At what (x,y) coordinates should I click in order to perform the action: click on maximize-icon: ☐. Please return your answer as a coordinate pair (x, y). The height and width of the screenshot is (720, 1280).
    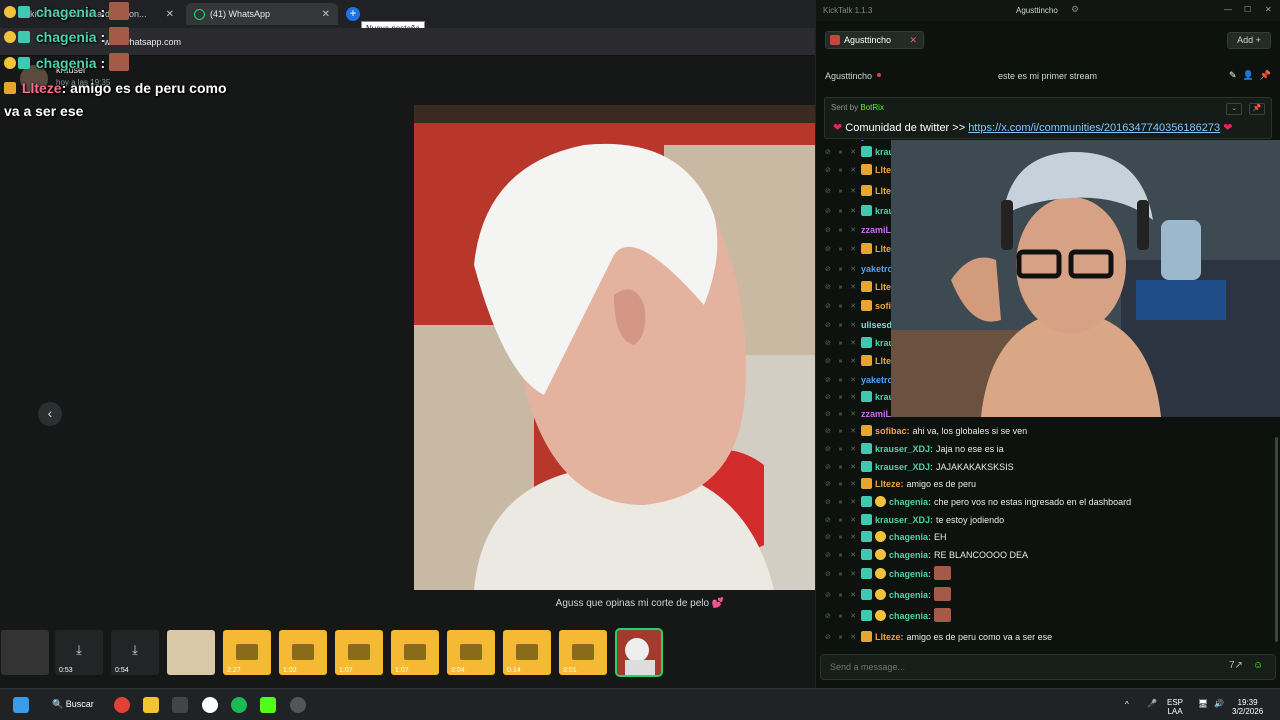
    Looking at the image, I should click on (1247, 9).